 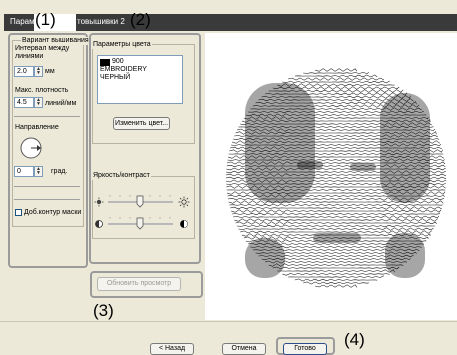 What do you see at coordinates (172, 349) in the screenshot?
I see `back-button: < Назад` at bounding box center [172, 349].